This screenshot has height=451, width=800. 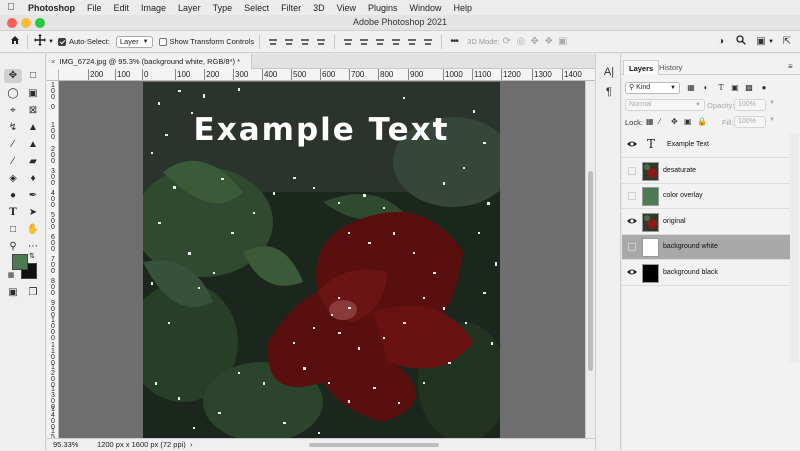 I want to click on filter-adjustment-layers-icon: ◐, so click(x=706, y=88).